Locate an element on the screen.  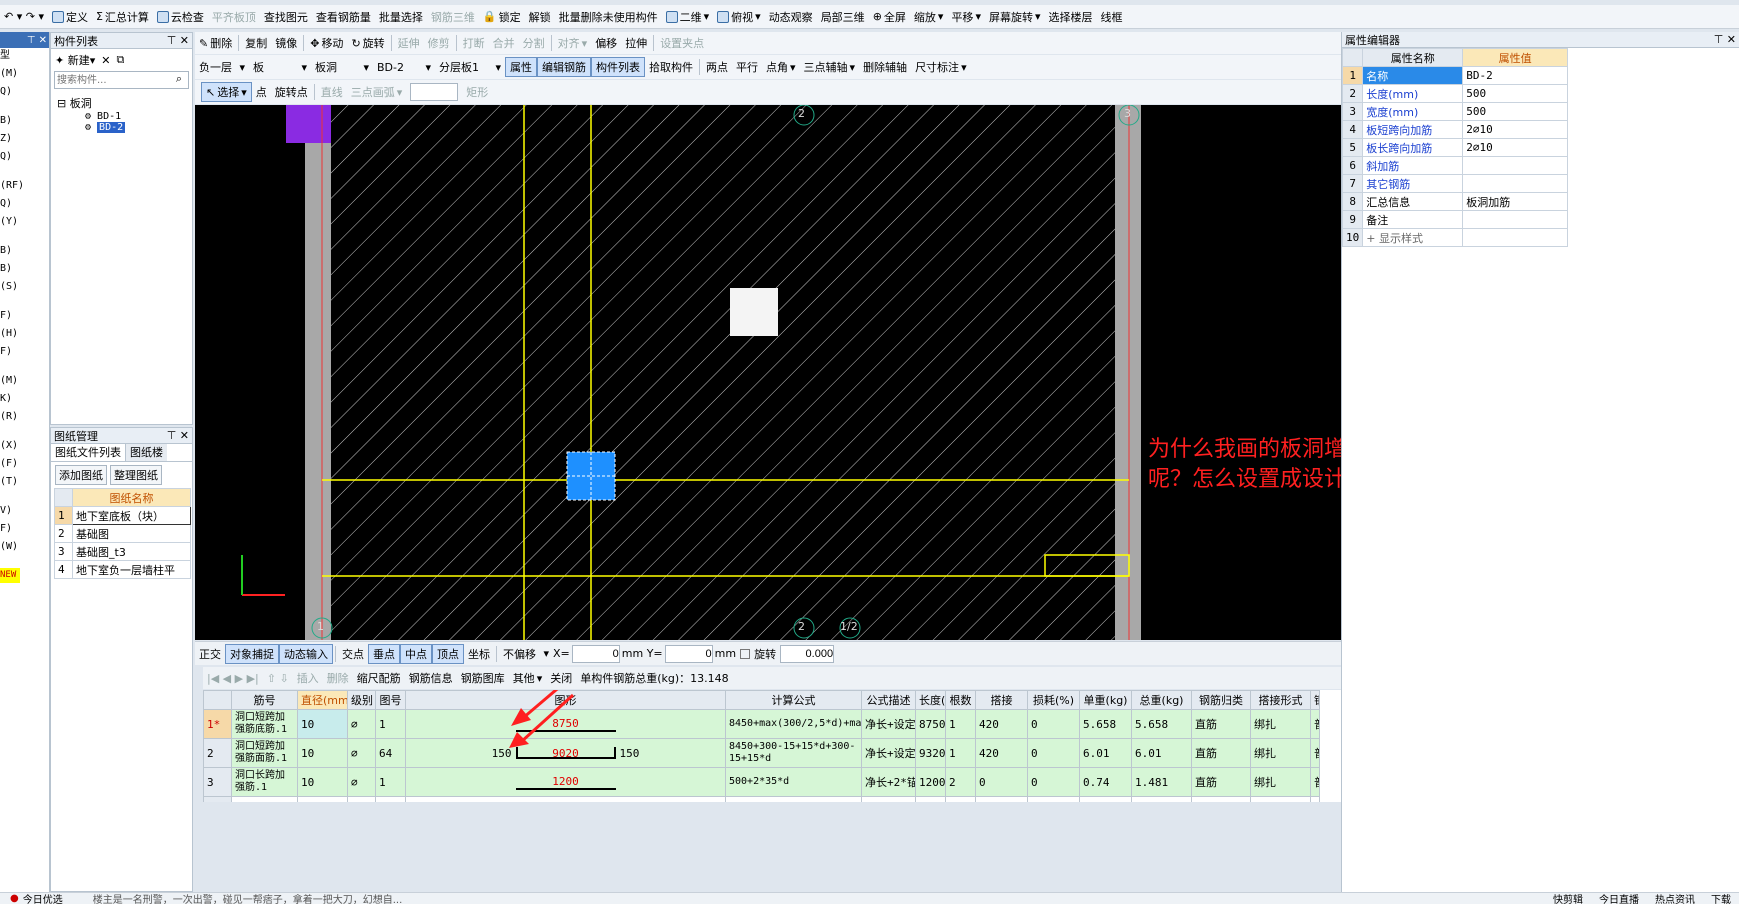
tool-align: 对齐 ▾ is located at coordinates (573, 43).